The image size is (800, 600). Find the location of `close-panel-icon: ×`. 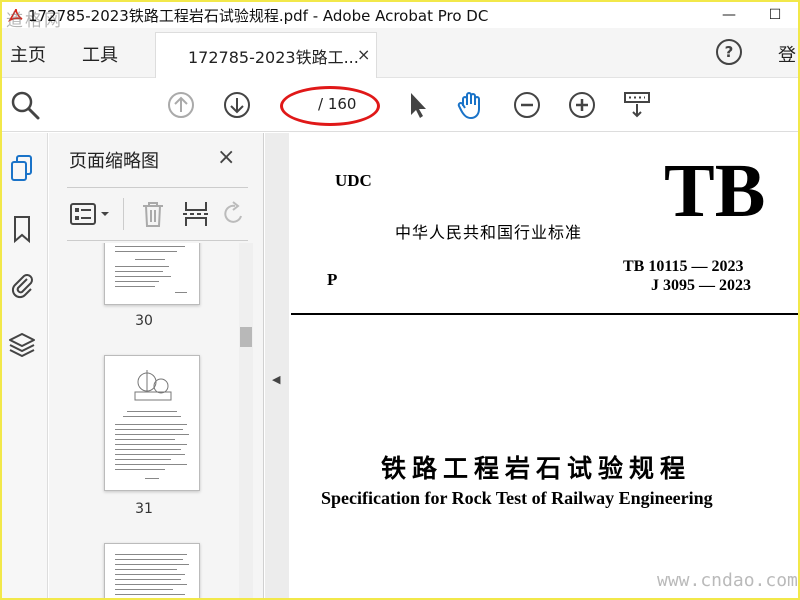

close-panel-icon: × is located at coordinates (226, 157).